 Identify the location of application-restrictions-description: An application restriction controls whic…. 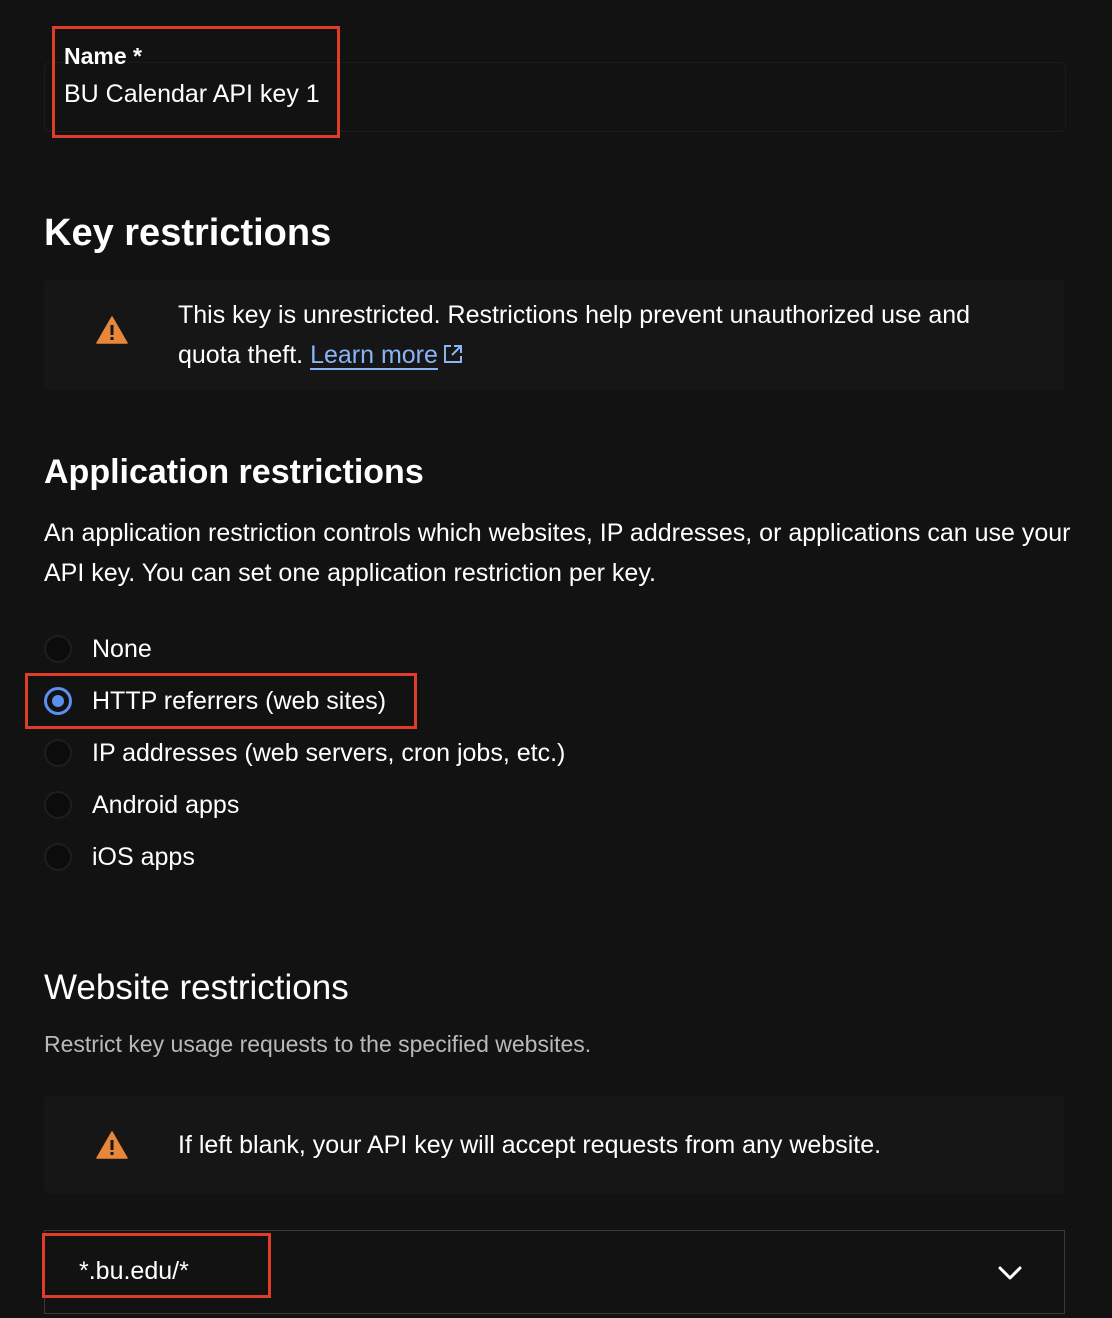
(557, 553).